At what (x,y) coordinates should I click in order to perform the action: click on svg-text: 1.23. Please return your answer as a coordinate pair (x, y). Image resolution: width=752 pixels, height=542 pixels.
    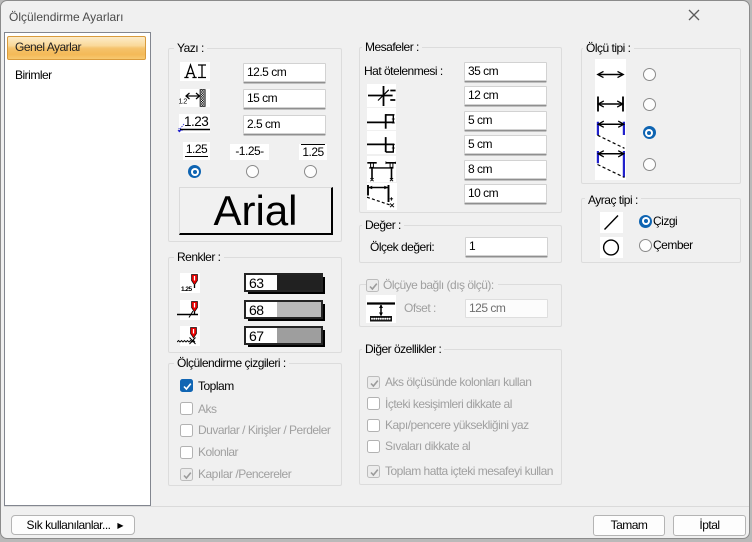
    Looking at the image, I should click on (196, 121).